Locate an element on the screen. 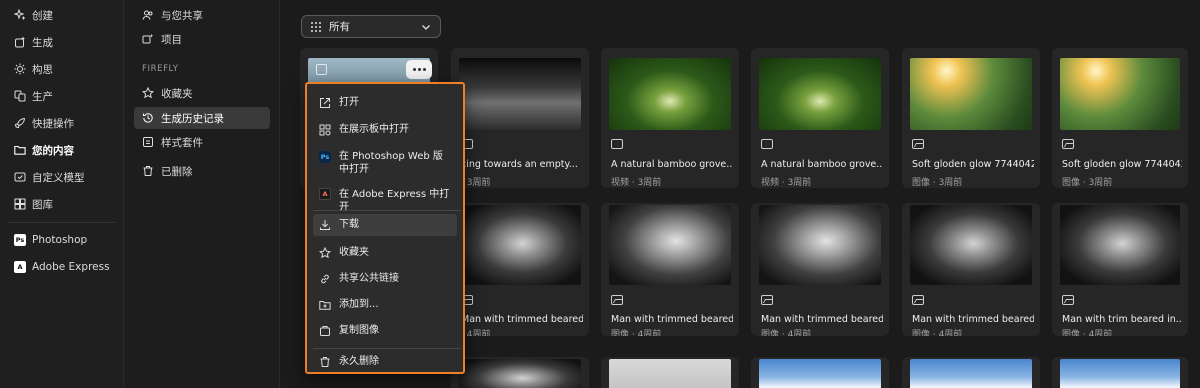 The width and height of the screenshot is (1200, 388). menu-item-label: 下载 is located at coordinates (349, 224).